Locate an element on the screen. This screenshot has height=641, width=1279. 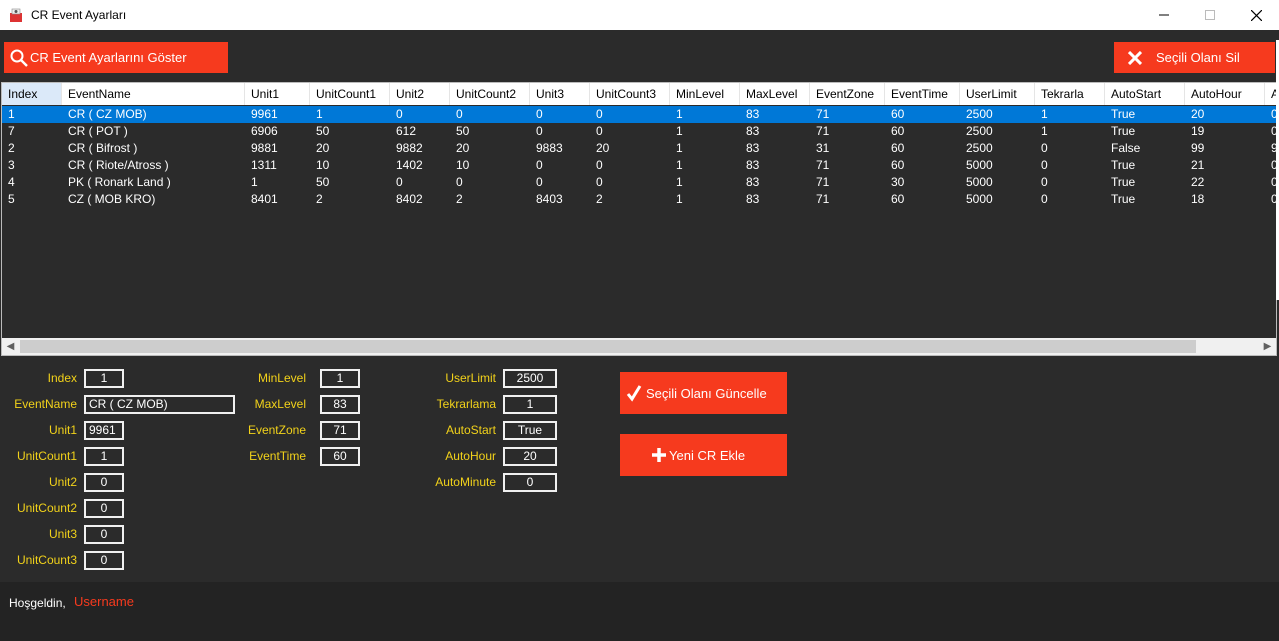
show-settings-button: CR Event Ayarlarını Göster is located at coordinates (116, 57).